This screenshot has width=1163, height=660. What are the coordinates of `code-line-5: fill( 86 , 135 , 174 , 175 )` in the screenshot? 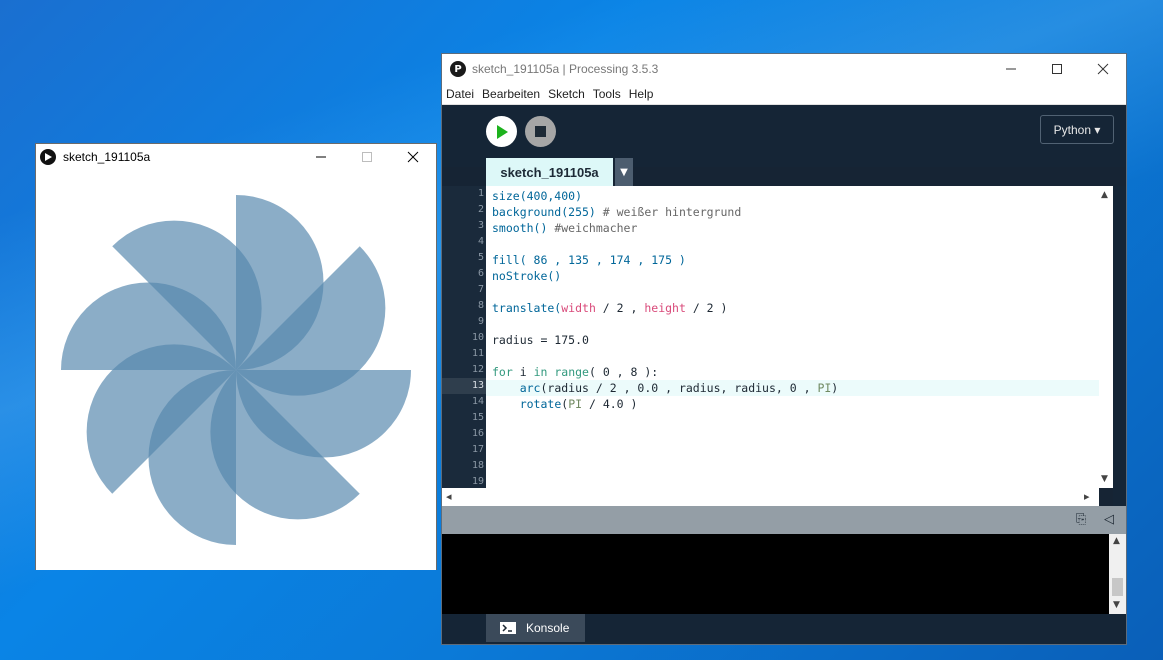 It's located at (589, 260).